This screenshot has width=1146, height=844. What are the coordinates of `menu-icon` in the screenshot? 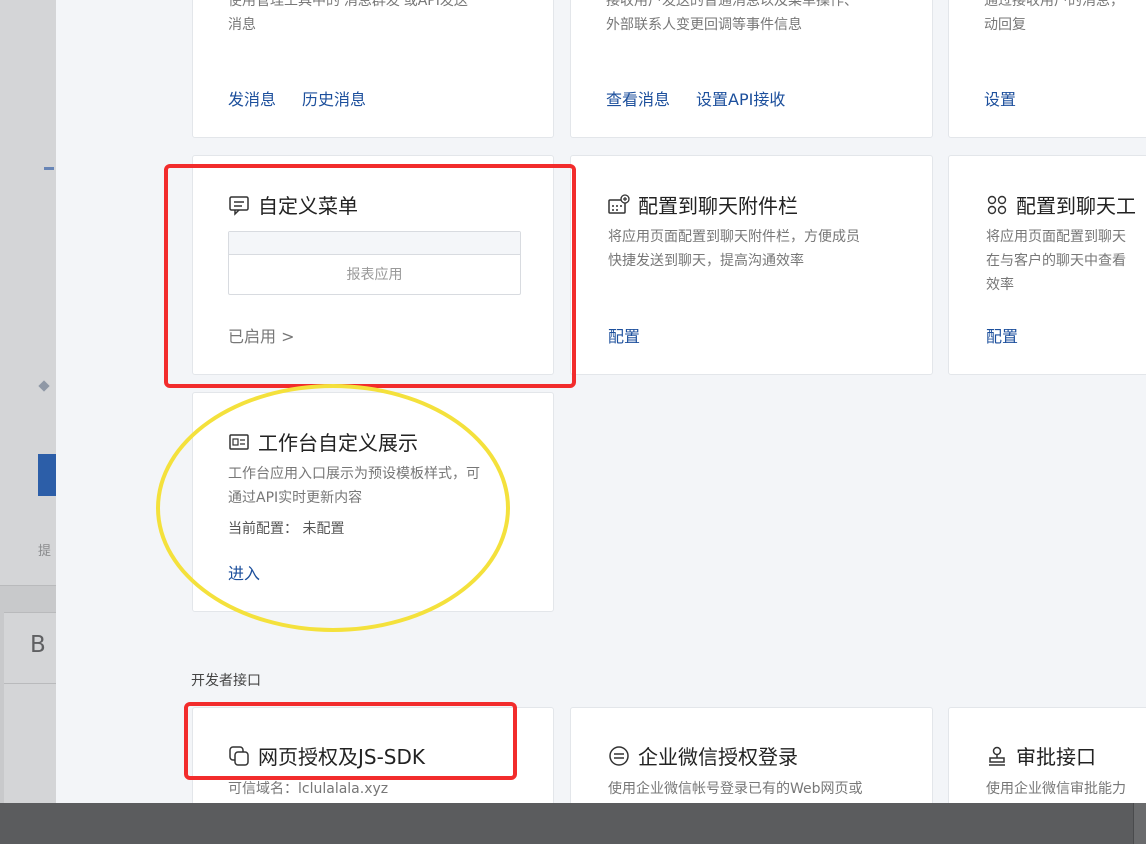 It's located at (239, 205).